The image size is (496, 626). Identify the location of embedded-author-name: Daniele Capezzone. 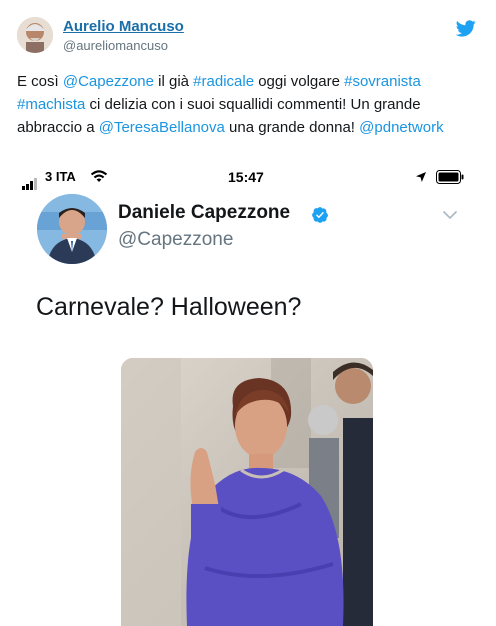
(204, 213).